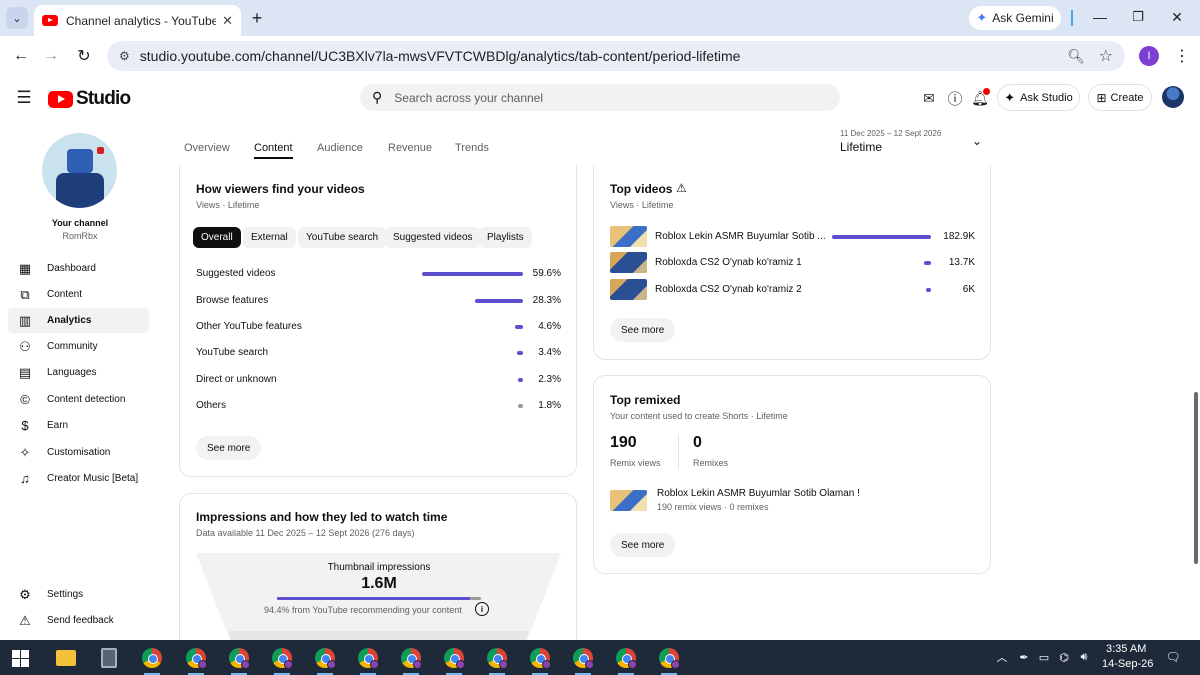 The image size is (1200, 675). What do you see at coordinates (635, 463) in the screenshot?
I see `remix-views-label: Remix views` at bounding box center [635, 463].